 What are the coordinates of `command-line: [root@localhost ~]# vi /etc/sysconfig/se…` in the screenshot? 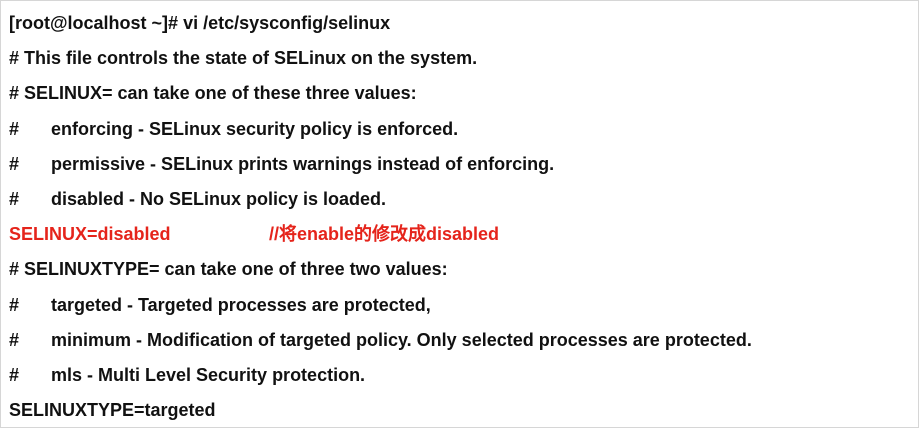 It's located at (459, 23).